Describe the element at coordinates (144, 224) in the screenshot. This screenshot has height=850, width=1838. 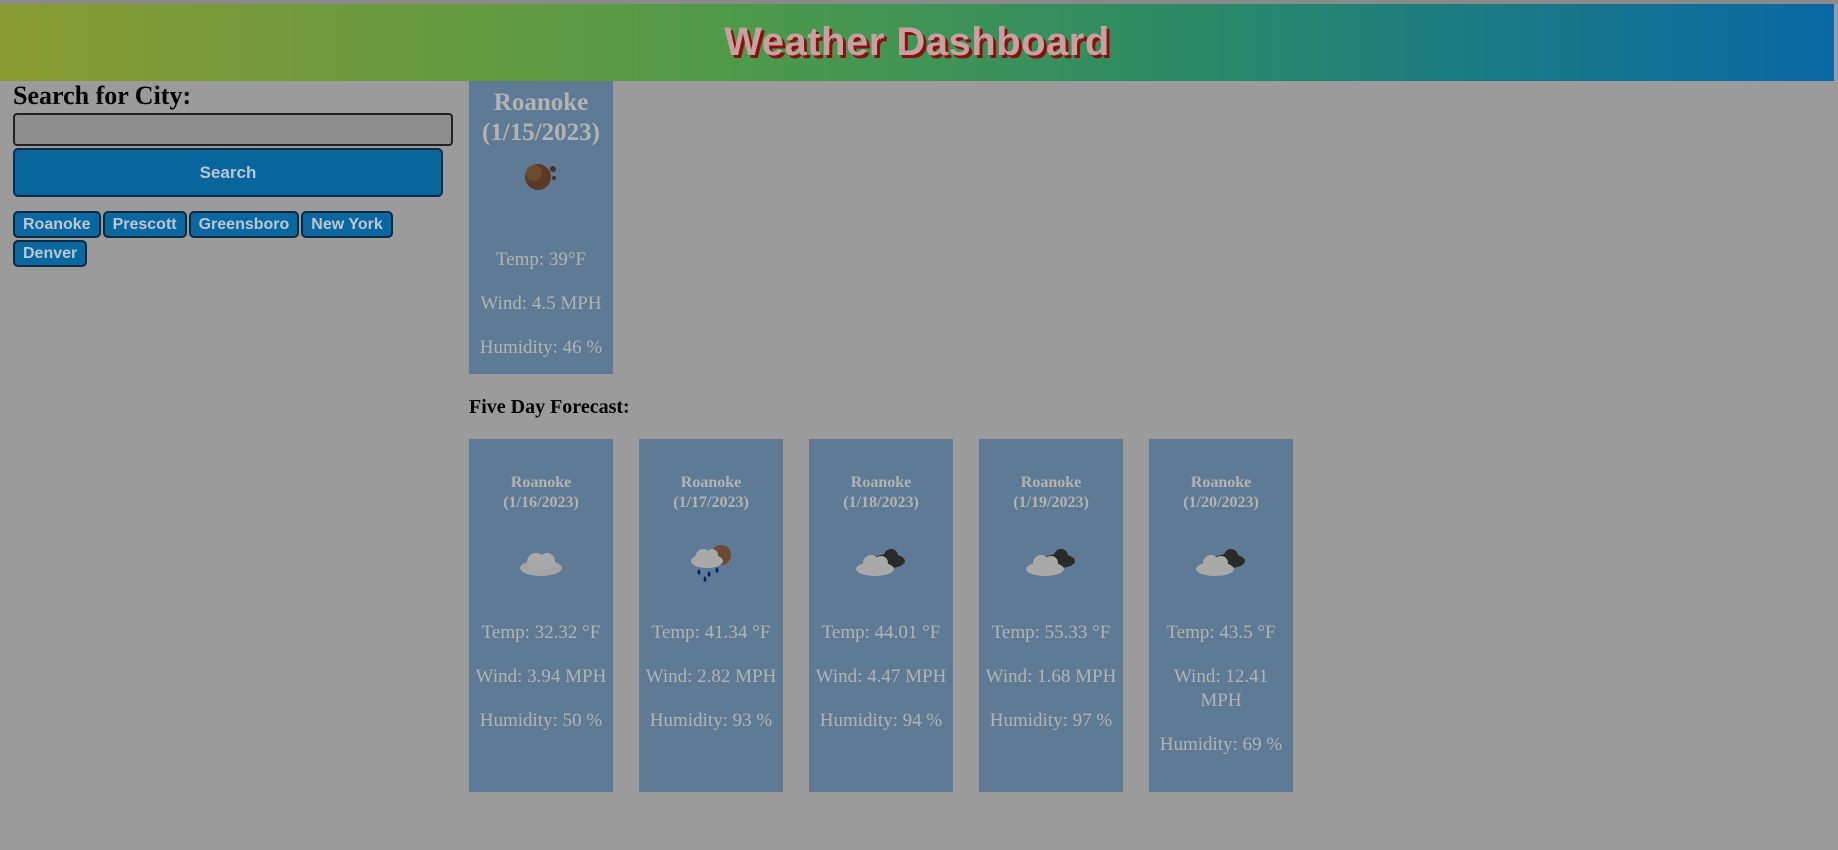
I see `history-button-prescott: Prescott` at that location.